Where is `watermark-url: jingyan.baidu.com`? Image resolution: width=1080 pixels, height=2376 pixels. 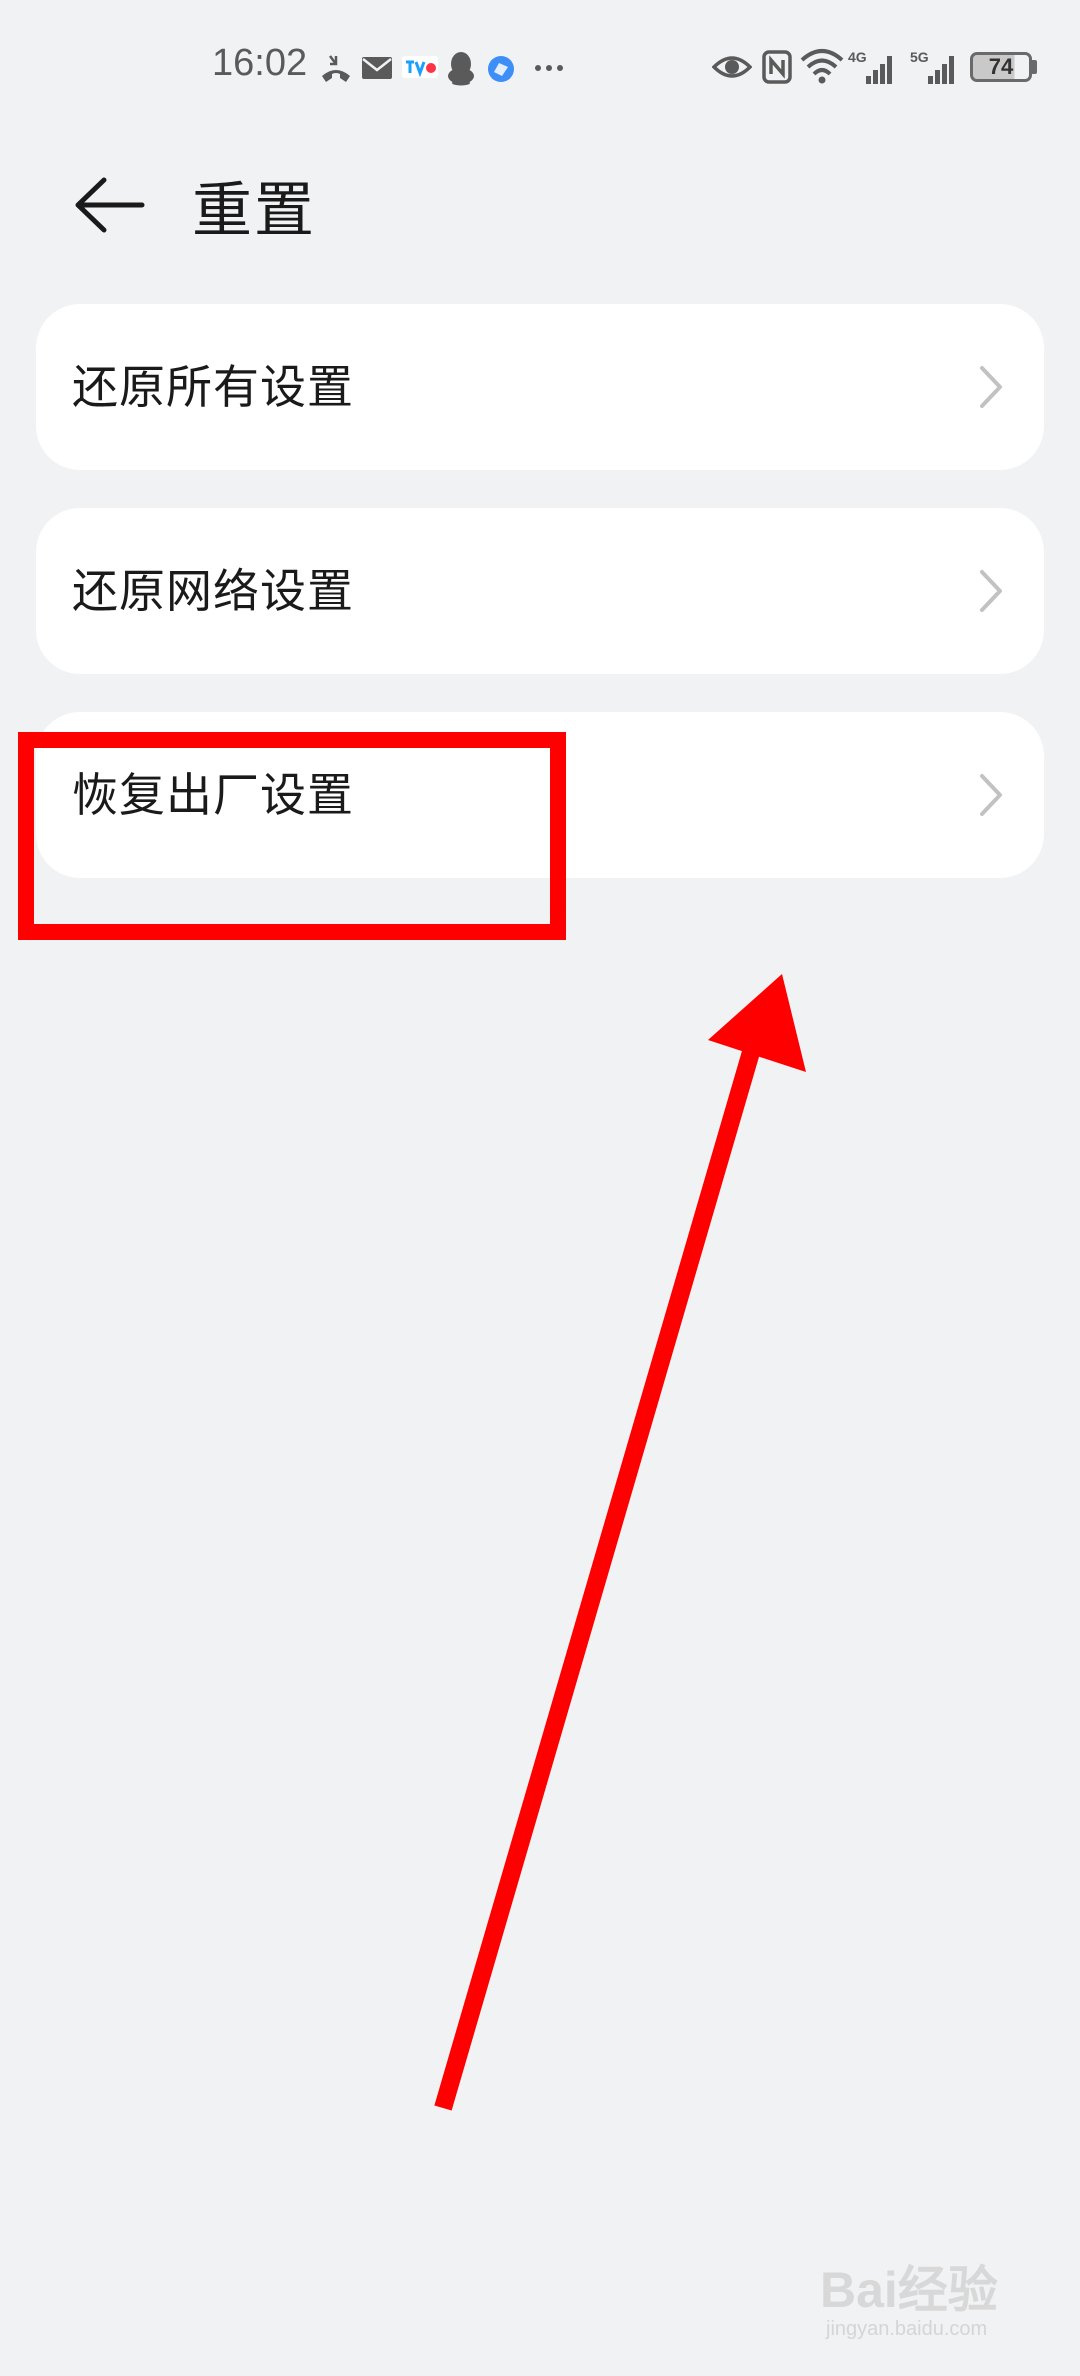
watermark-url: jingyan.baidu.com is located at coordinates (907, 2329).